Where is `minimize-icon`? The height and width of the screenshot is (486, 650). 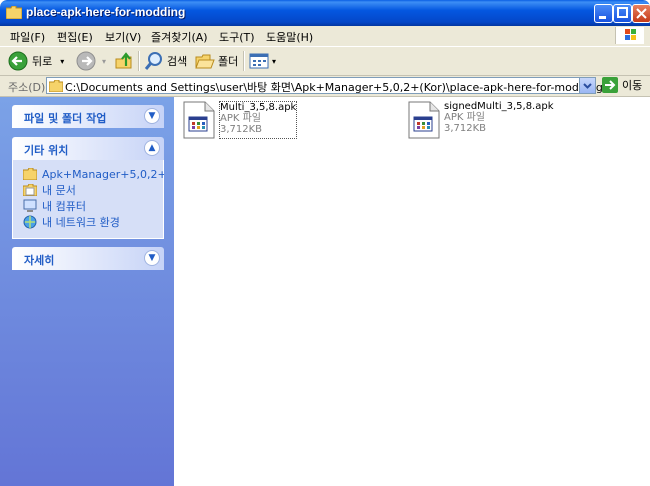 minimize-icon is located at coordinates (602, 17).